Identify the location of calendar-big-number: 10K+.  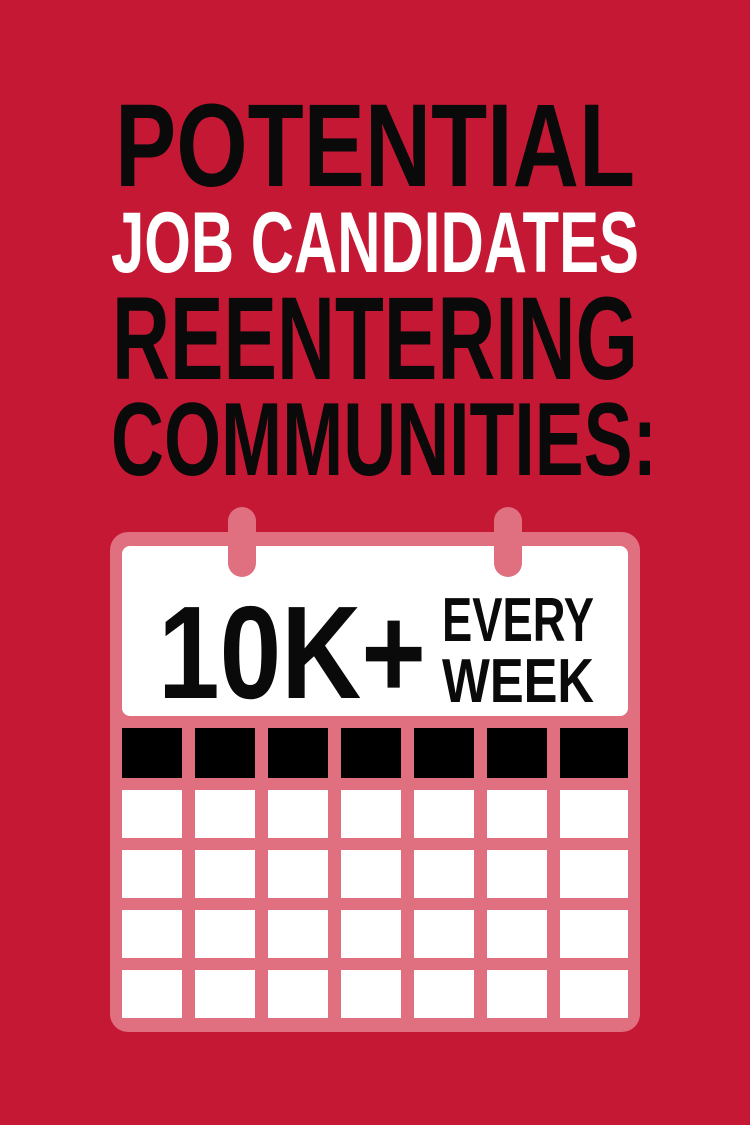
(292, 652).